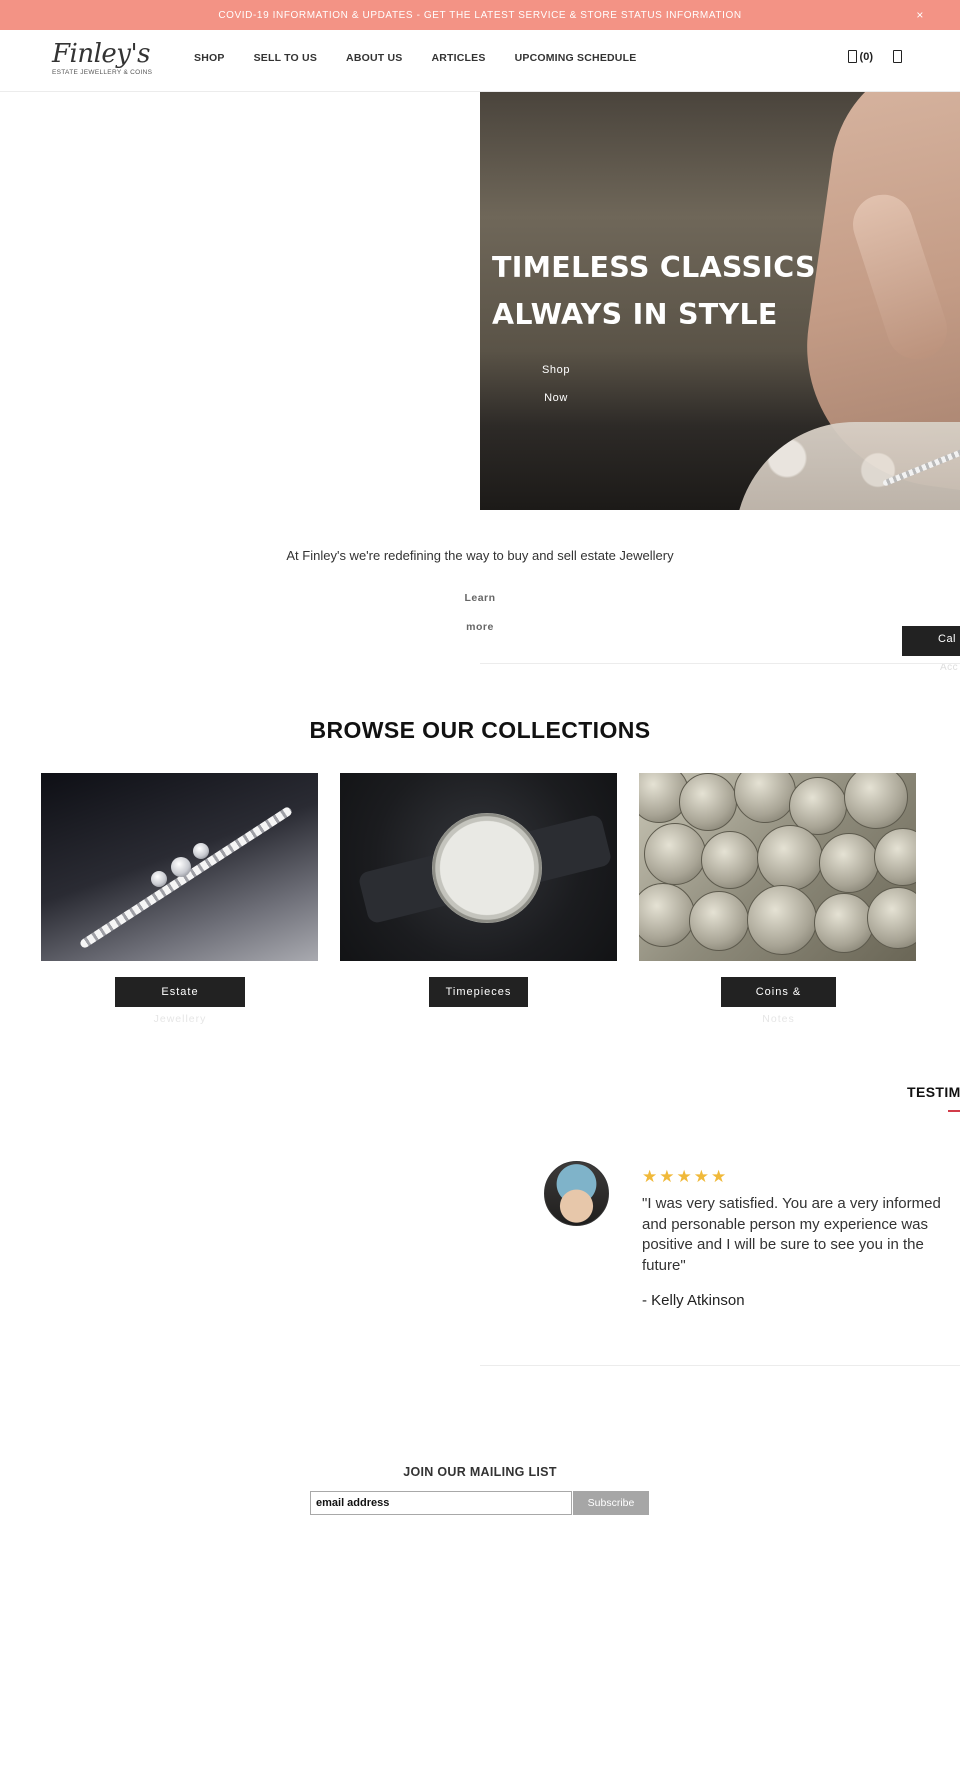  I want to click on nav-shop: SHOP, so click(209, 58).